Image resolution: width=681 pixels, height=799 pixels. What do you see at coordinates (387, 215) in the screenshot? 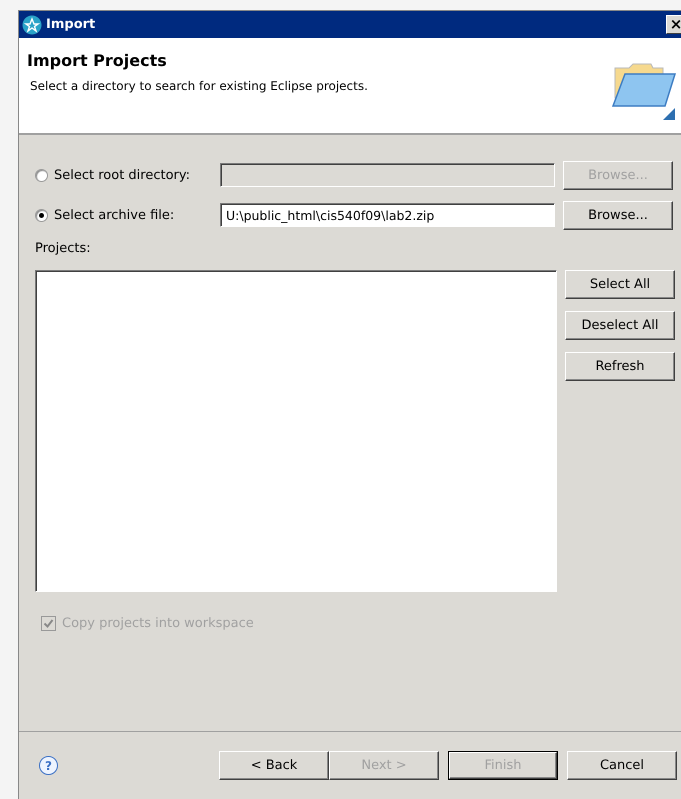
I see `path-field: U:\public_html\cis540f09\lab2.zip` at bounding box center [387, 215].